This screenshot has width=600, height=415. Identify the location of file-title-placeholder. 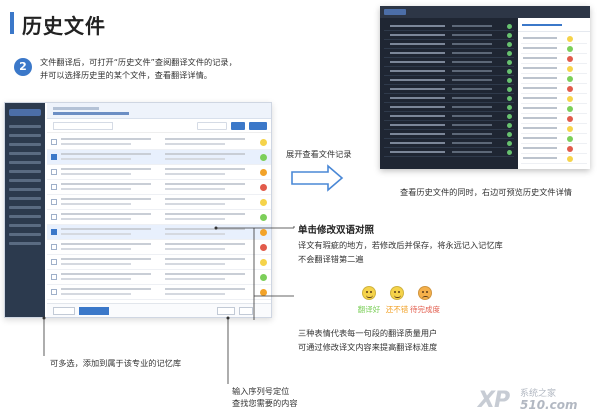
(91, 113).